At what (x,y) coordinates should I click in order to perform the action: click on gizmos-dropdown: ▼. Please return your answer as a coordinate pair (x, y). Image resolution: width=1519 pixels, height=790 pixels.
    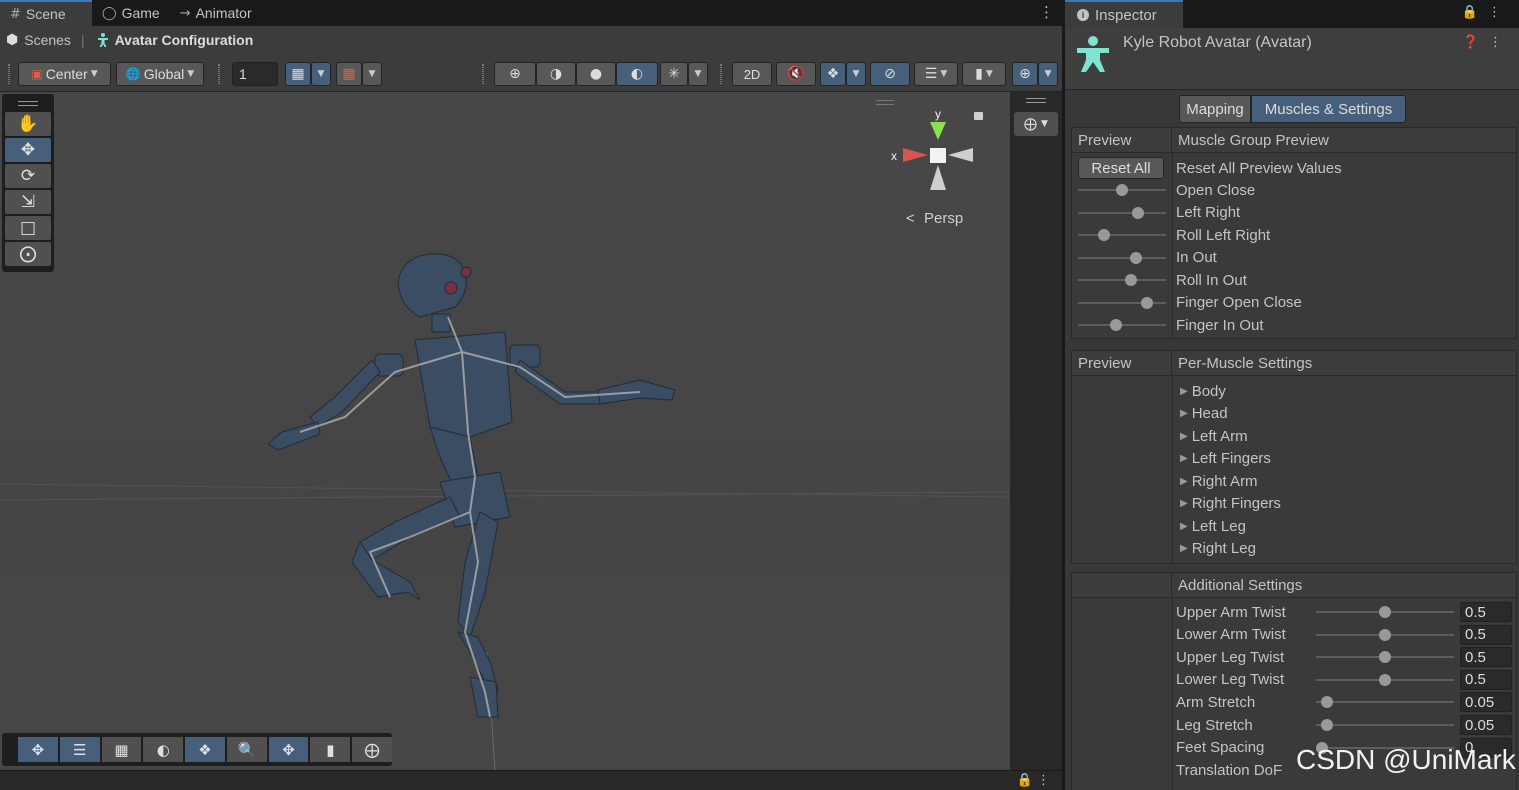
    Looking at the image, I should click on (1048, 74).